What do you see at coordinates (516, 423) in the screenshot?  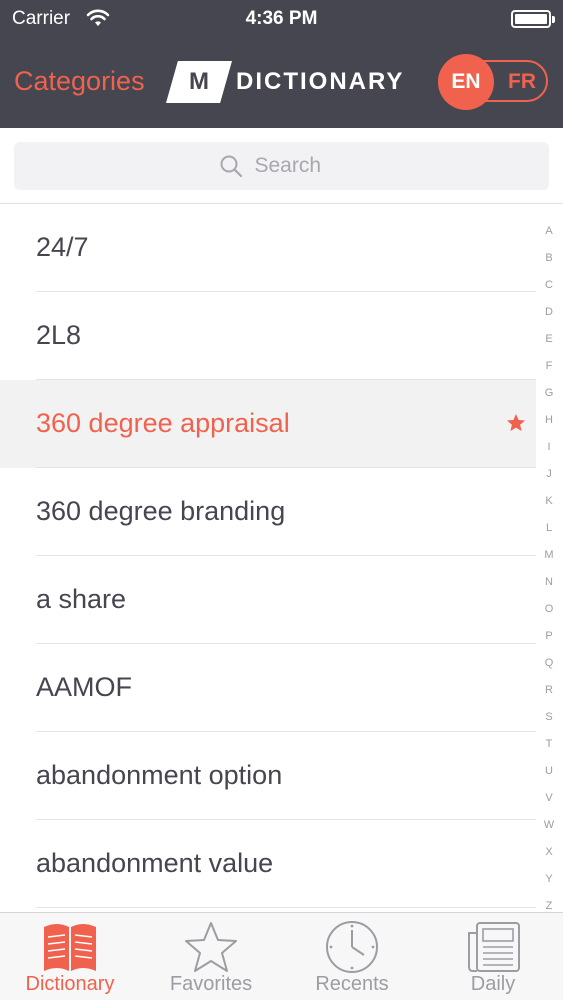 I see `favorite-star-icon` at bounding box center [516, 423].